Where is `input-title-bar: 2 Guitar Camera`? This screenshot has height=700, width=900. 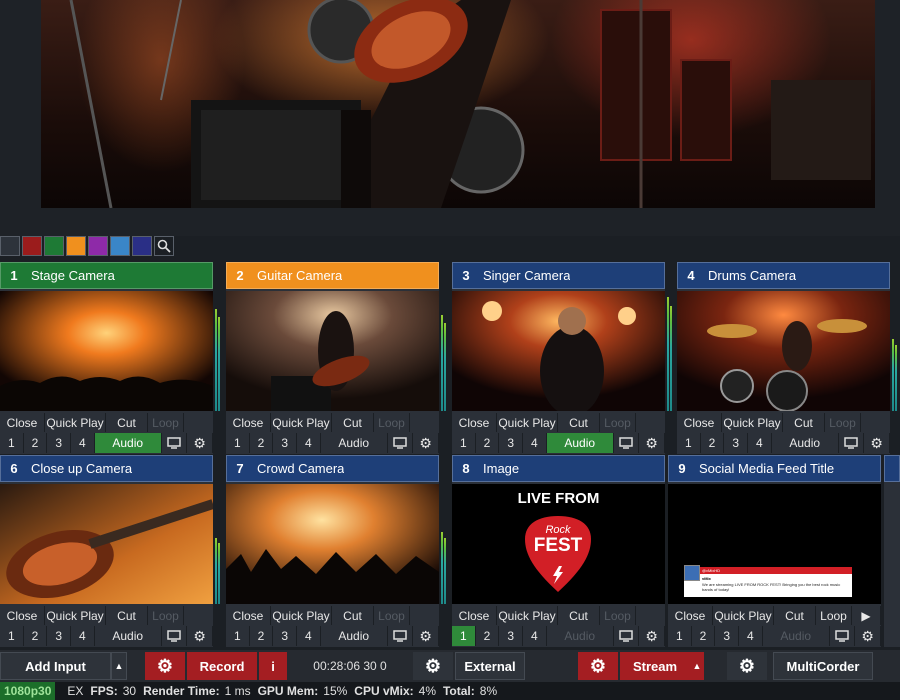
input-title-bar: 2 Guitar Camera is located at coordinates (332, 275).